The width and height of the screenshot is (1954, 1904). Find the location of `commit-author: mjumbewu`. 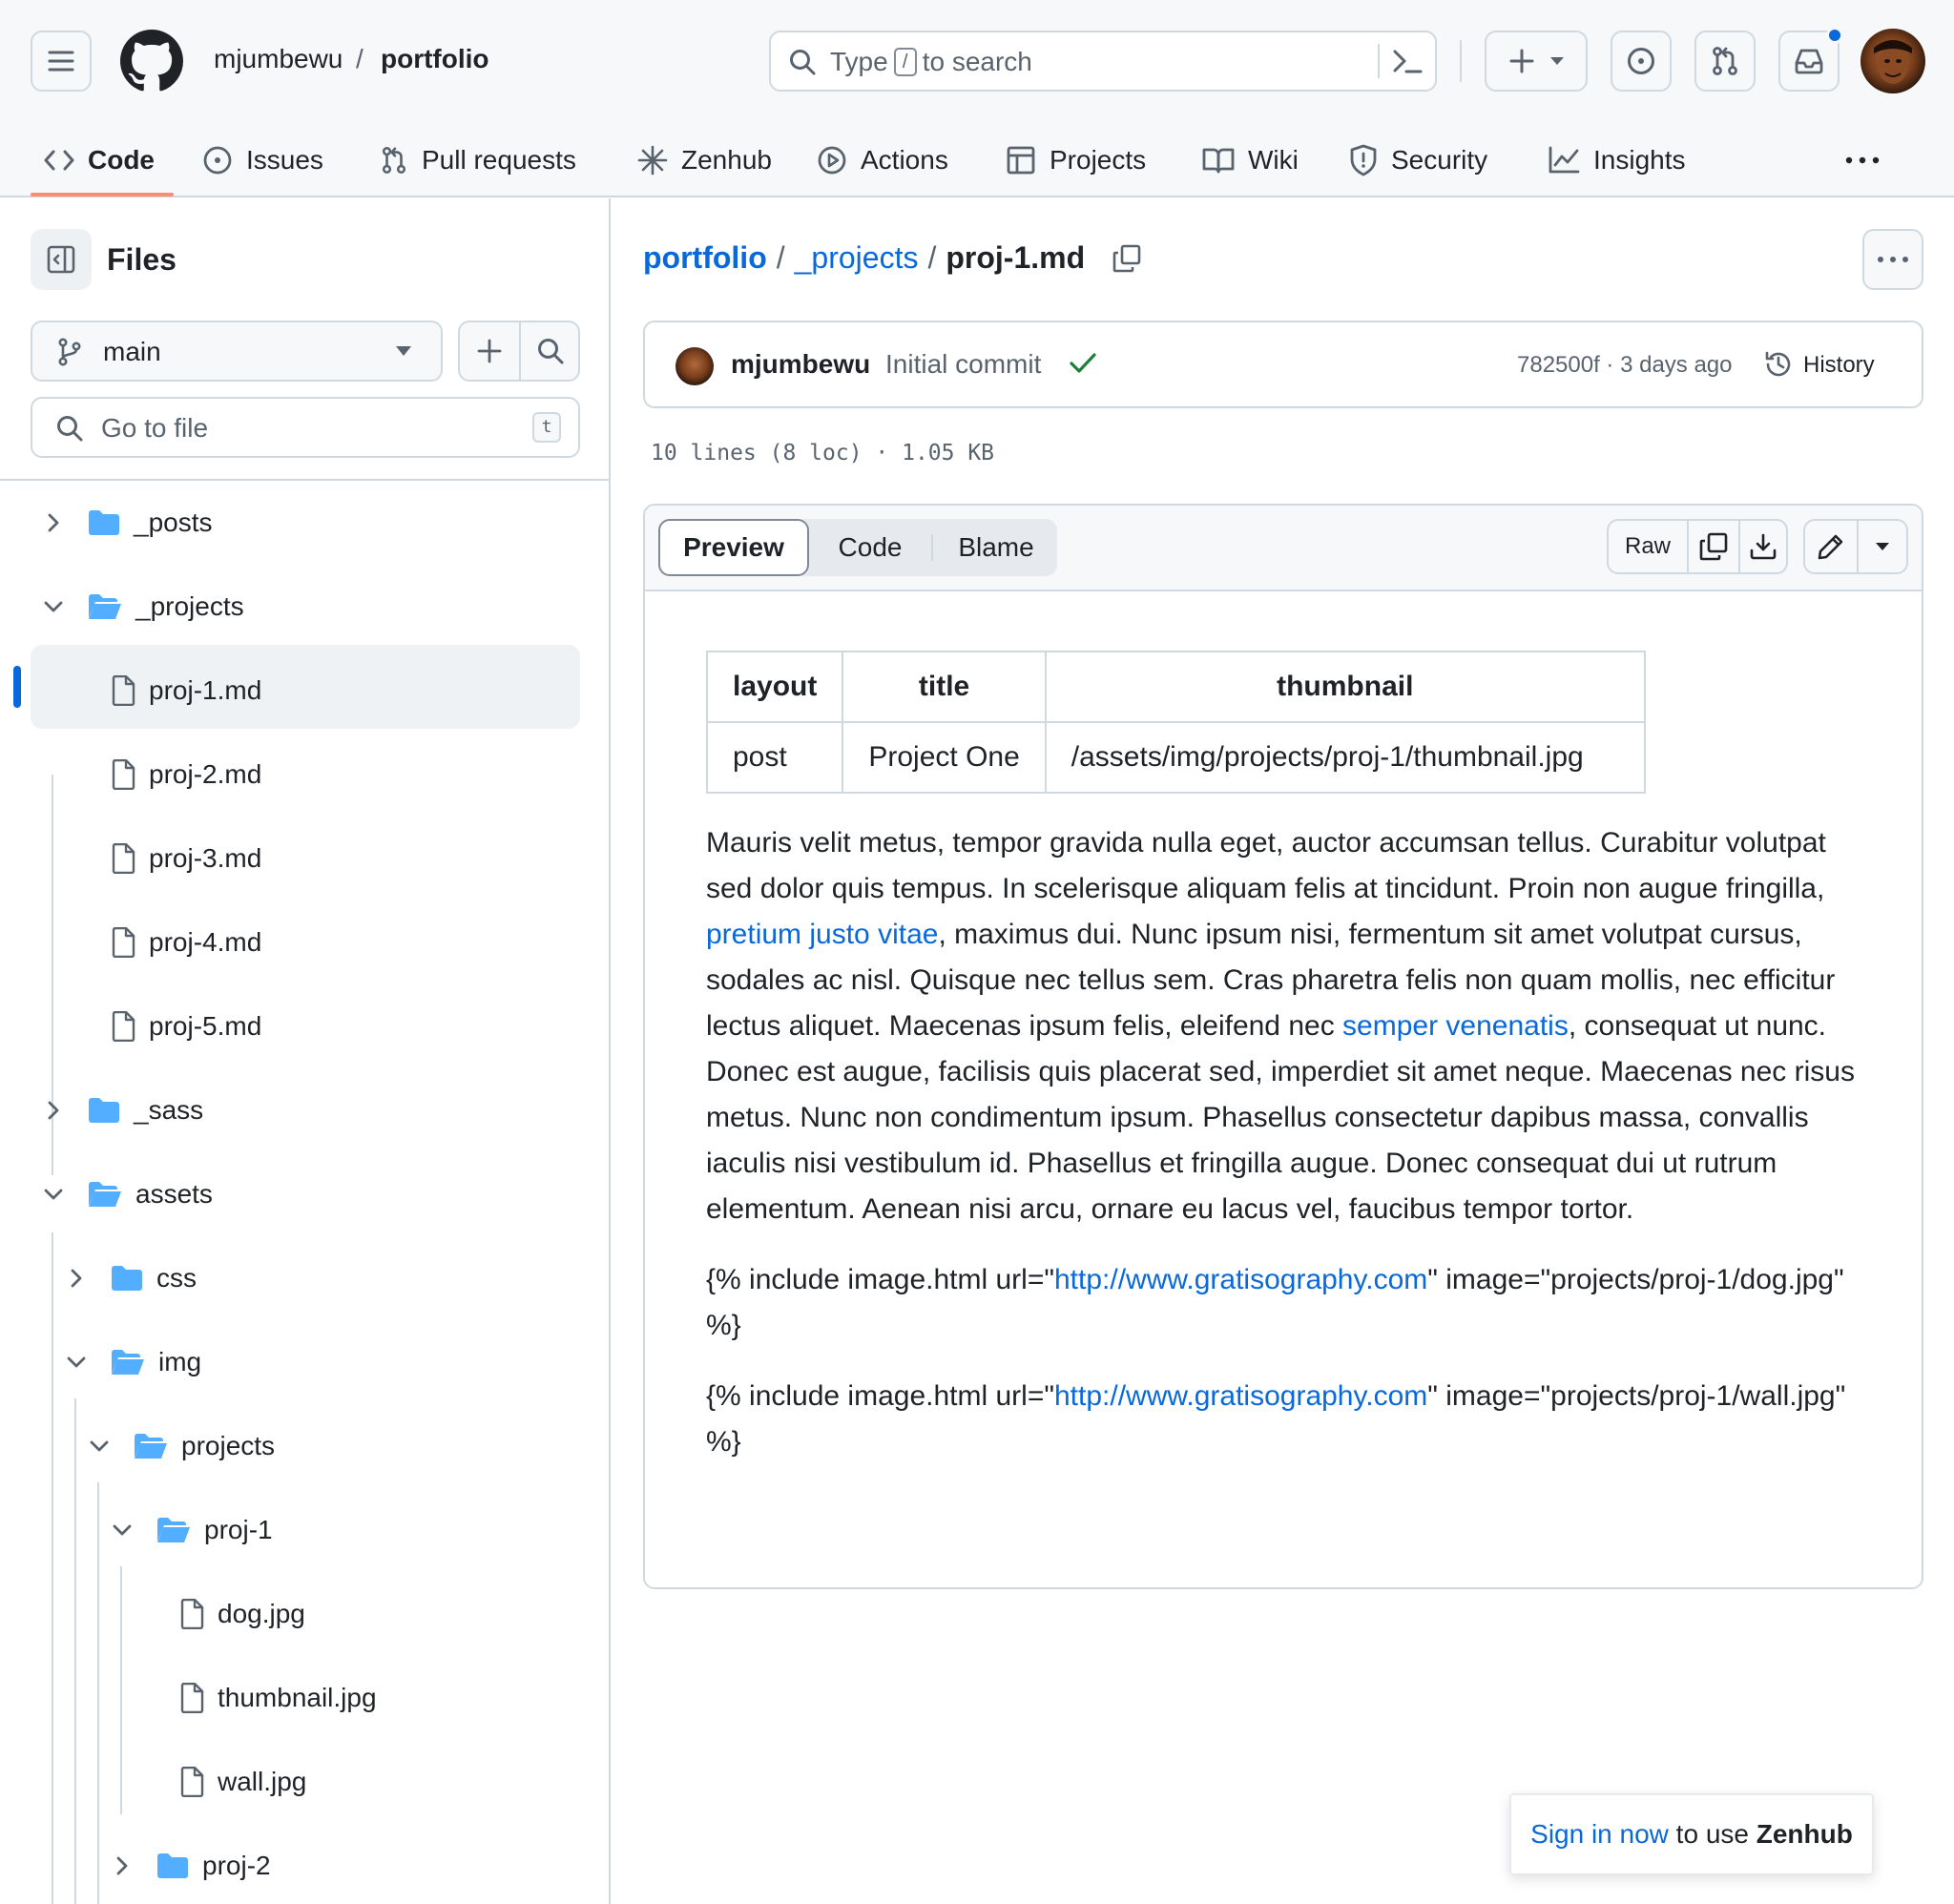

commit-author: mjumbewu is located at coordinates (800, 364).